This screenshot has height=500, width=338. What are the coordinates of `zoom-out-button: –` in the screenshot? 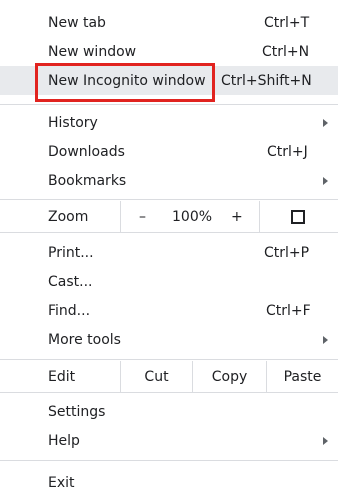 It's located at (142, 217).